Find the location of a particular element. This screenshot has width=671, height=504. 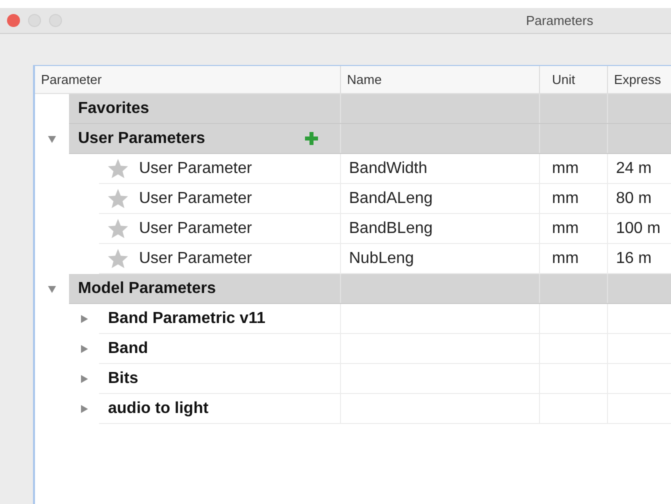

expression-cell-text: 100 m is located at coordinates (638, 228).